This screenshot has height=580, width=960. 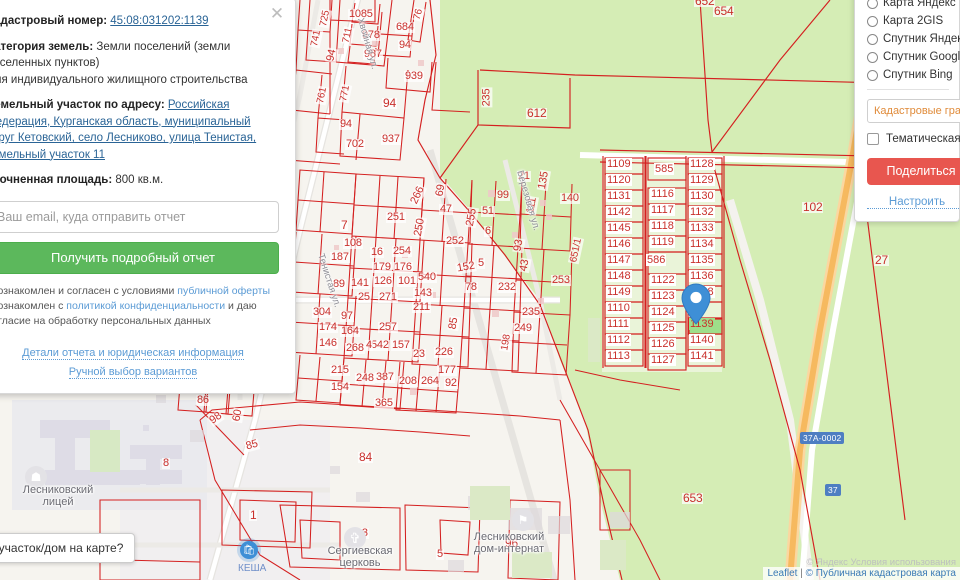 What do you see at coordinates (919, 4) in the screenshot?
I see `layer-option-label: Карта Яндекс` at bounding box center [919, 4].